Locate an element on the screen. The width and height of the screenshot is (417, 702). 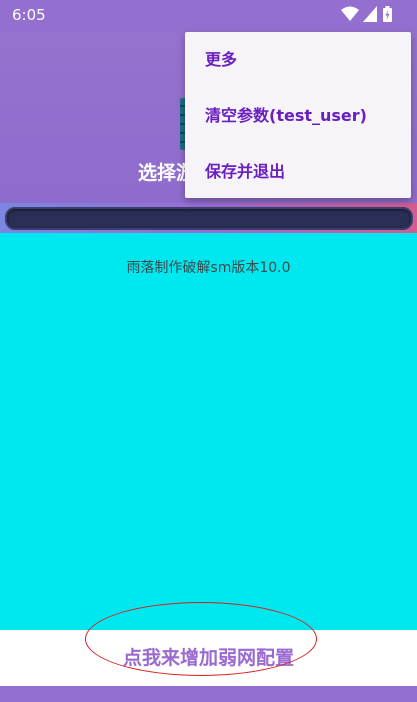
signal-icon is located at coordinates (370, 14).